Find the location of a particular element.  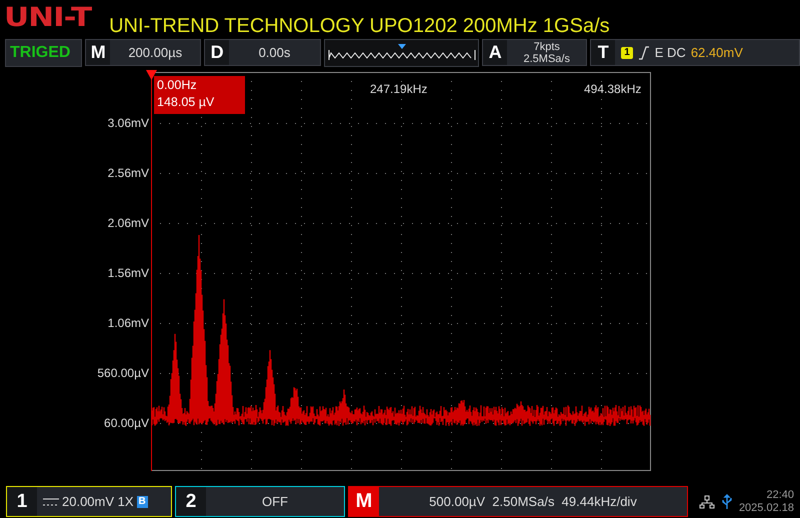

channel-scale: 20.00mV 1X is located at coordinates (98, 501).